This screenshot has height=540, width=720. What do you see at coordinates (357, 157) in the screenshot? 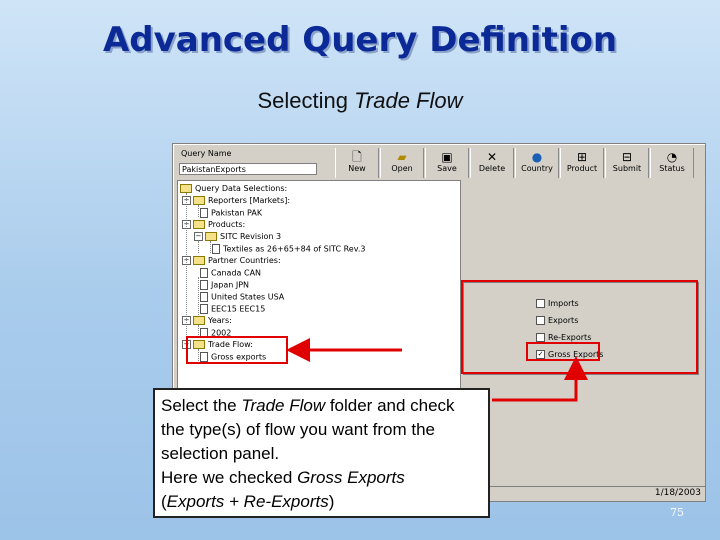
I see `new-icon: 🗋` at bounding box center [357, 157].